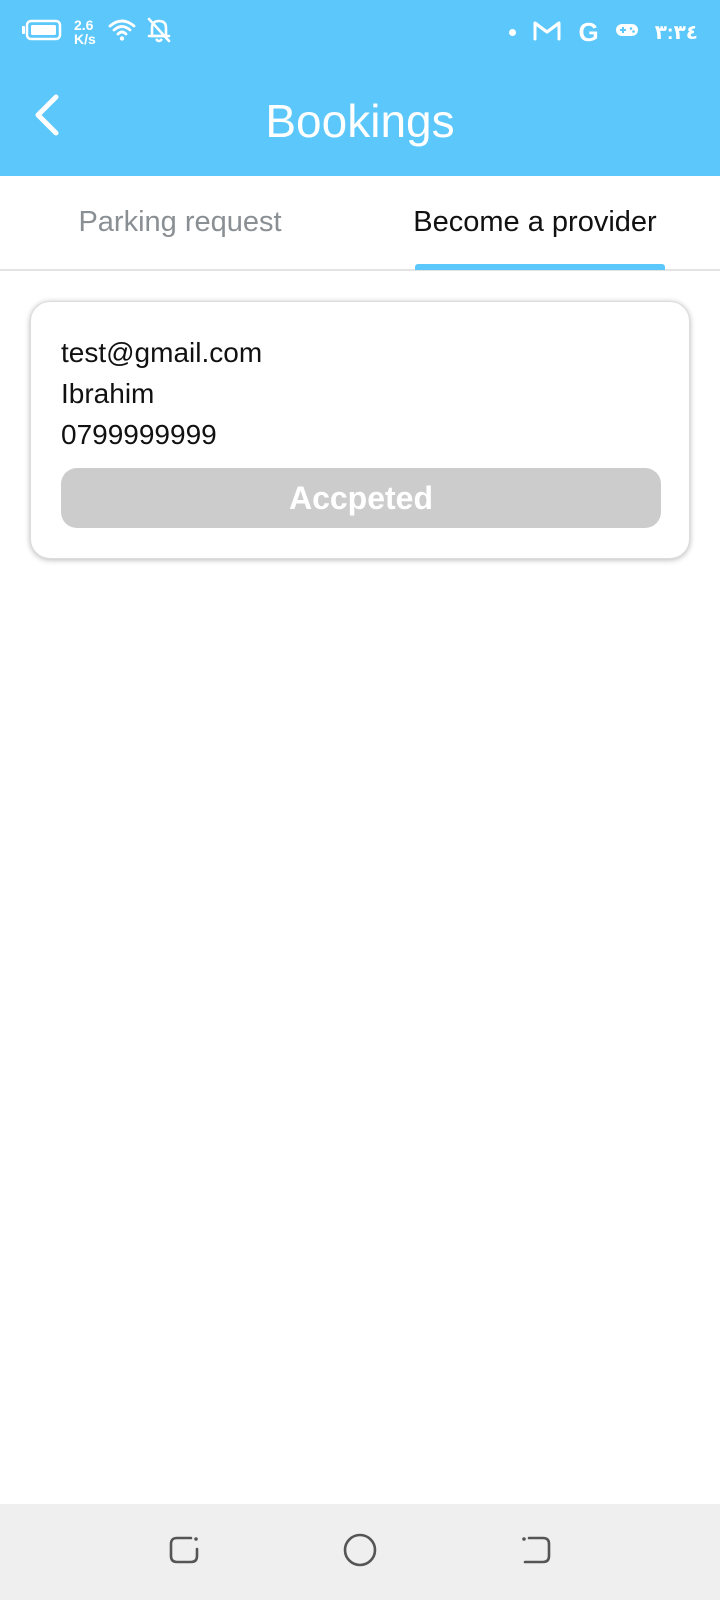 This screenshot has width=720, height=1600. I want to click on home-button, so click(360, 1552).